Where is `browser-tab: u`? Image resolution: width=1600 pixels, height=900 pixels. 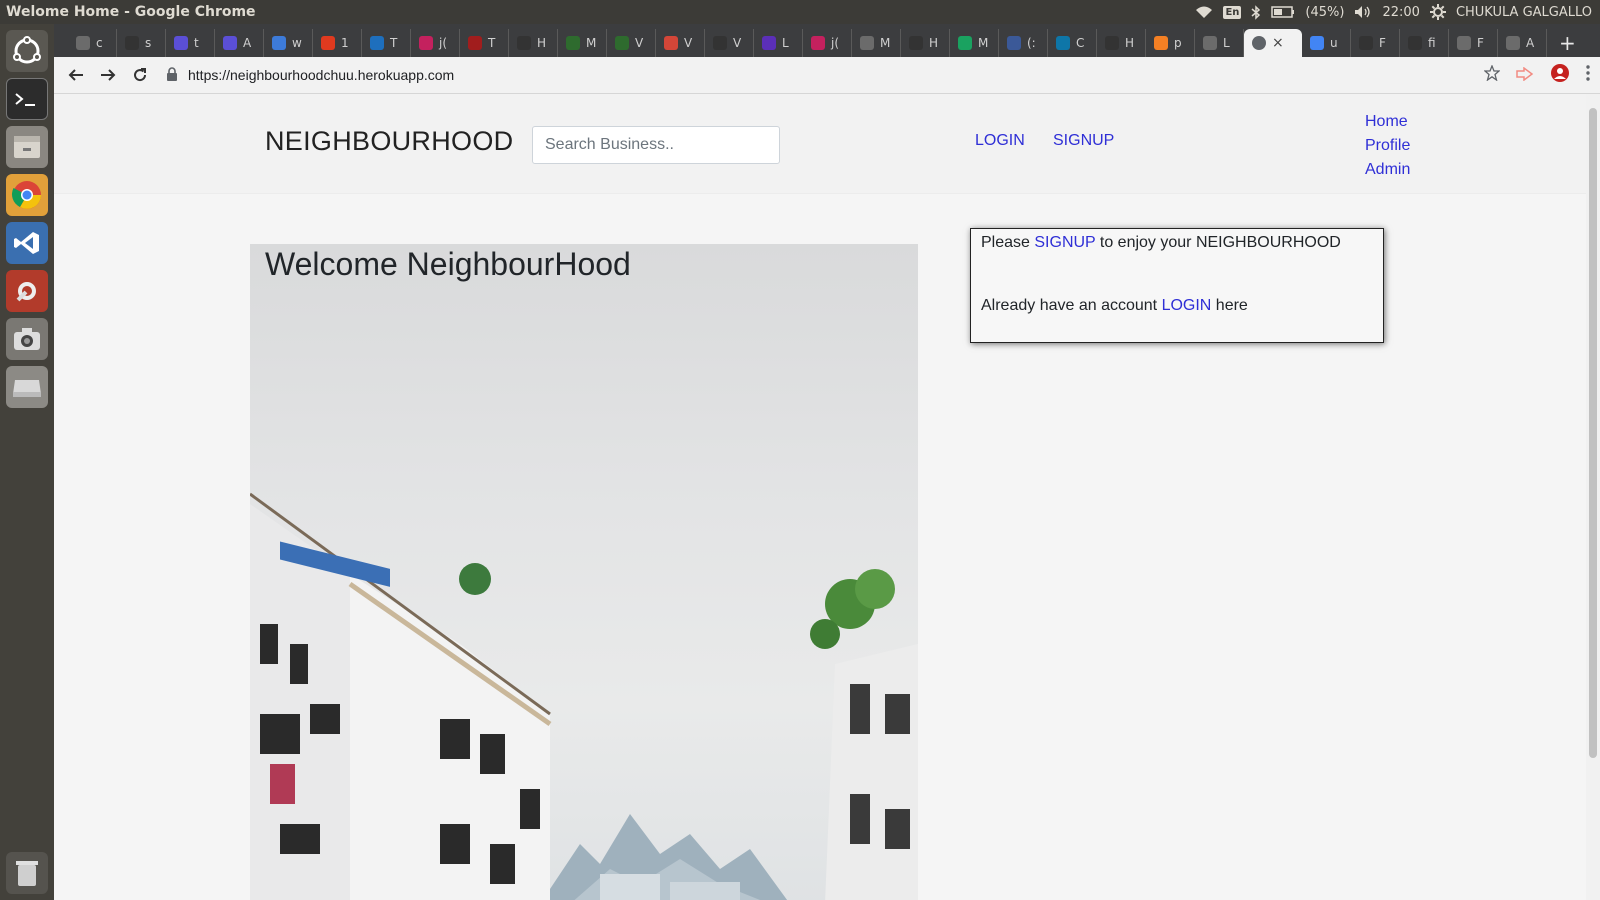 browser-tab: u is located at coordinates (1326, 43).